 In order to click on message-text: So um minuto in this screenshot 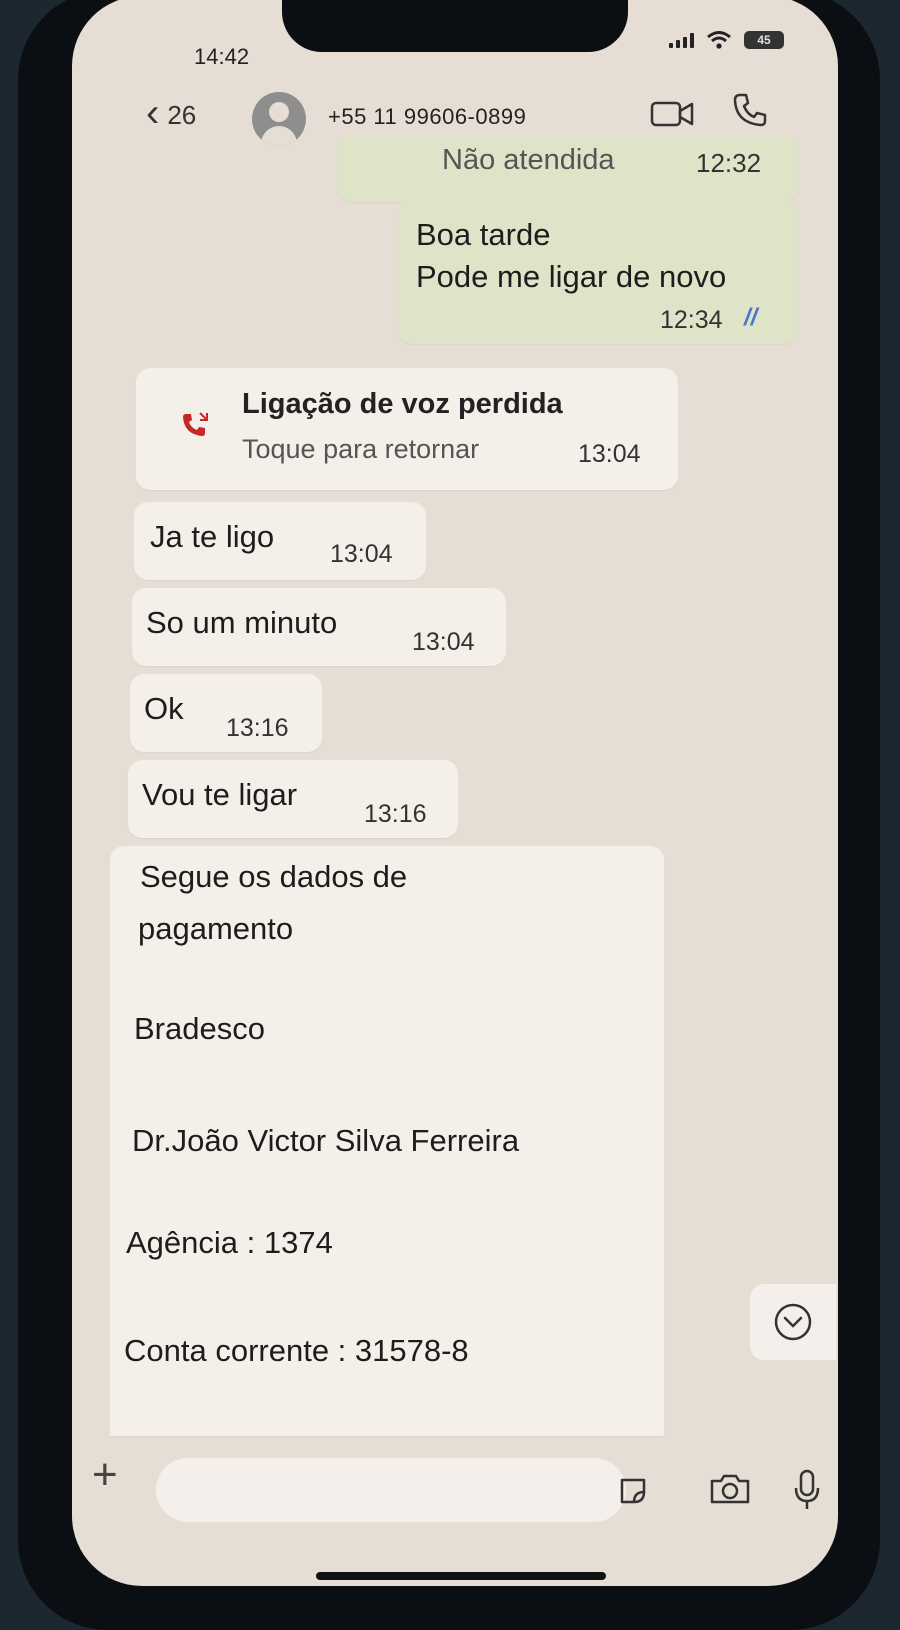, I will do `click(242, 622)`.